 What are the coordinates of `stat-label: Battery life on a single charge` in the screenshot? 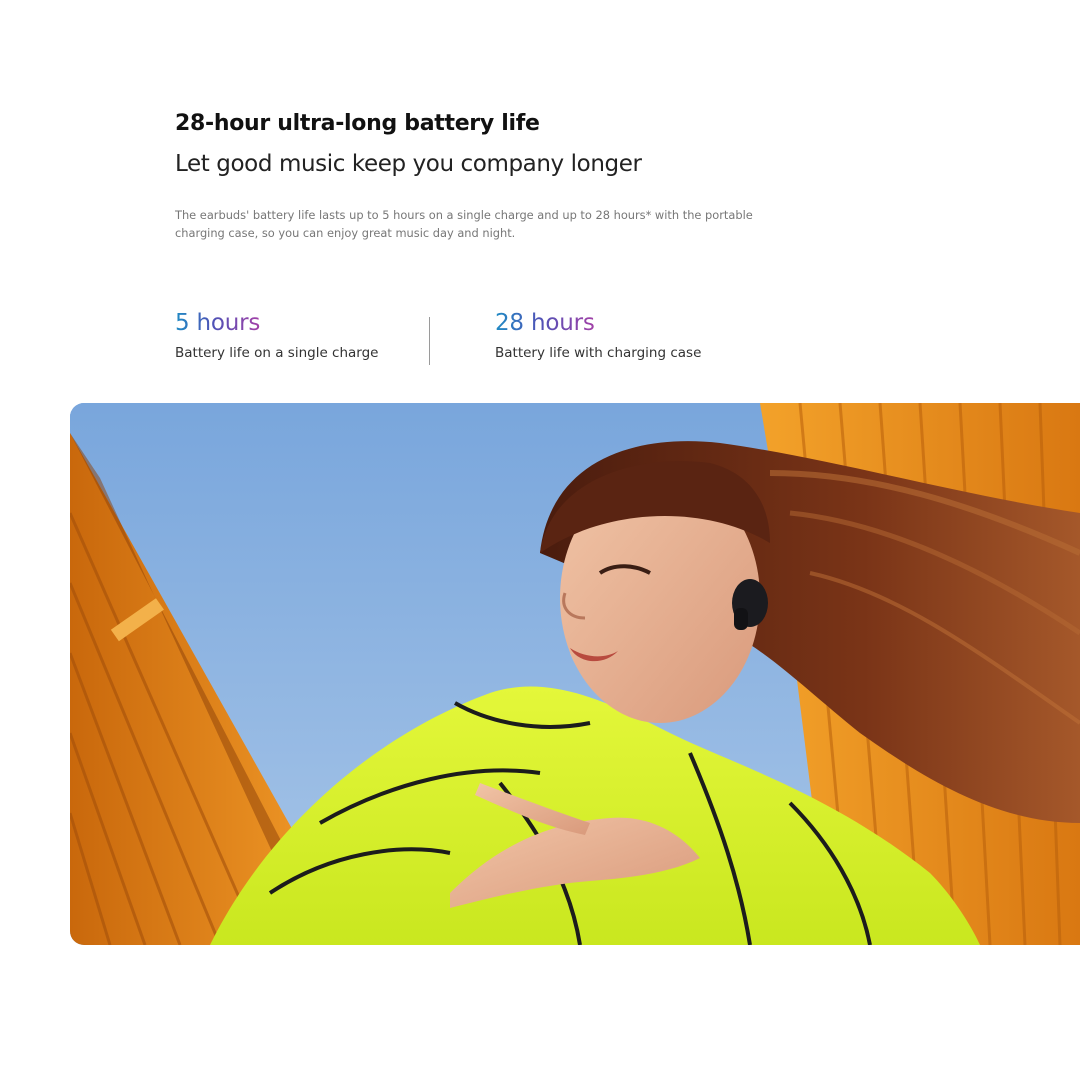 It's located at (277, 353).